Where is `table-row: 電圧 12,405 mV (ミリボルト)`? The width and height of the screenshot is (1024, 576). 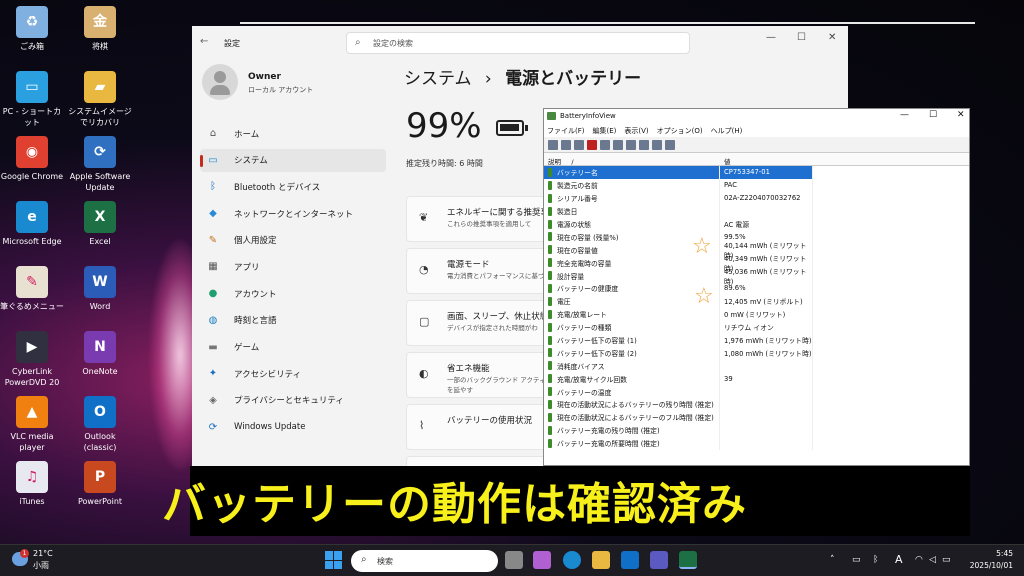 table-row: 電圧 12,405 mV (ミリボルト) is located at coordinates (756, 301).